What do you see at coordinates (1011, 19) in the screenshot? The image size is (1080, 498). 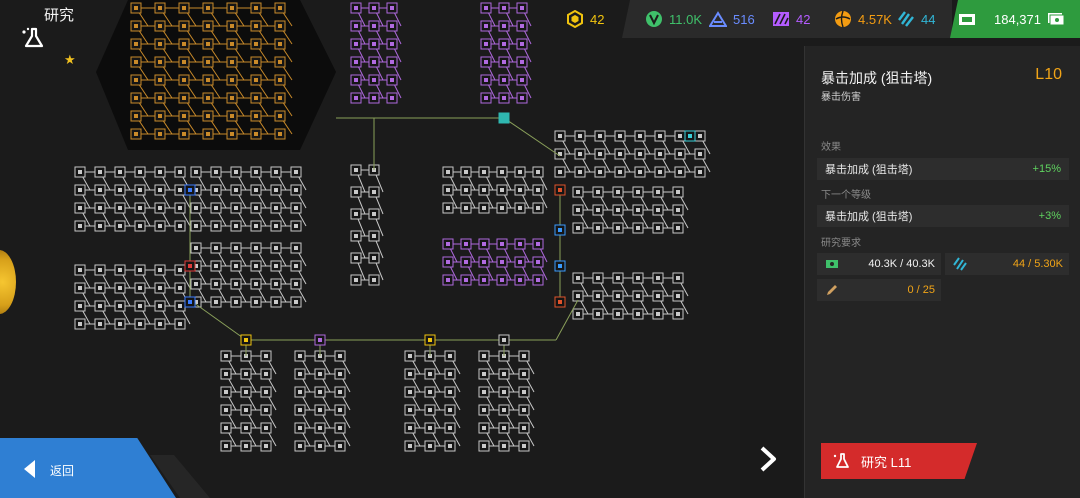 I see `resource-cash: 184,371` at bounding box center [1011, 19].